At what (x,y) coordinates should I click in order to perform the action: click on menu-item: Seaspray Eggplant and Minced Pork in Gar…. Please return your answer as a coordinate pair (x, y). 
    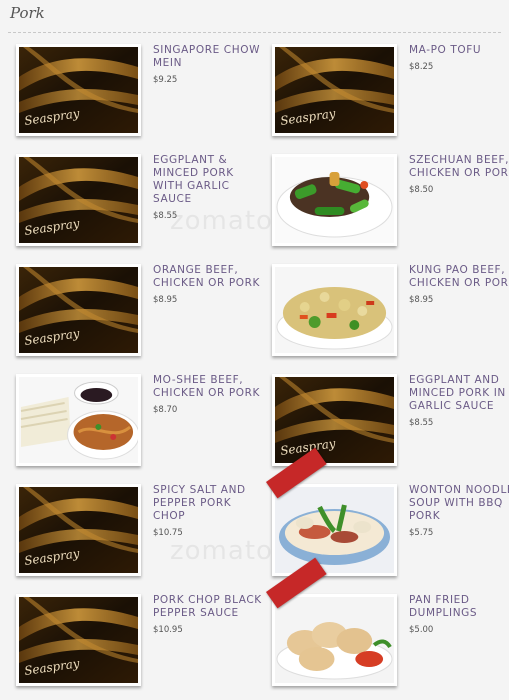
    Looking at the image, I should click on (383, 424).